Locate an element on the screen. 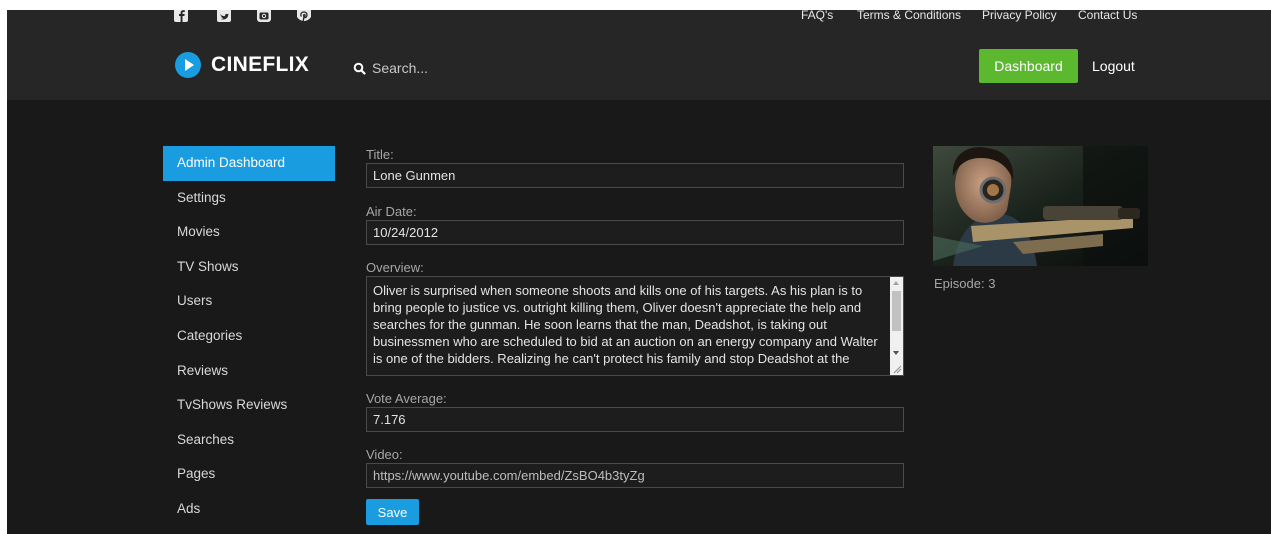  episode-number: Episode: 3 is located at coordinates (965, 283).